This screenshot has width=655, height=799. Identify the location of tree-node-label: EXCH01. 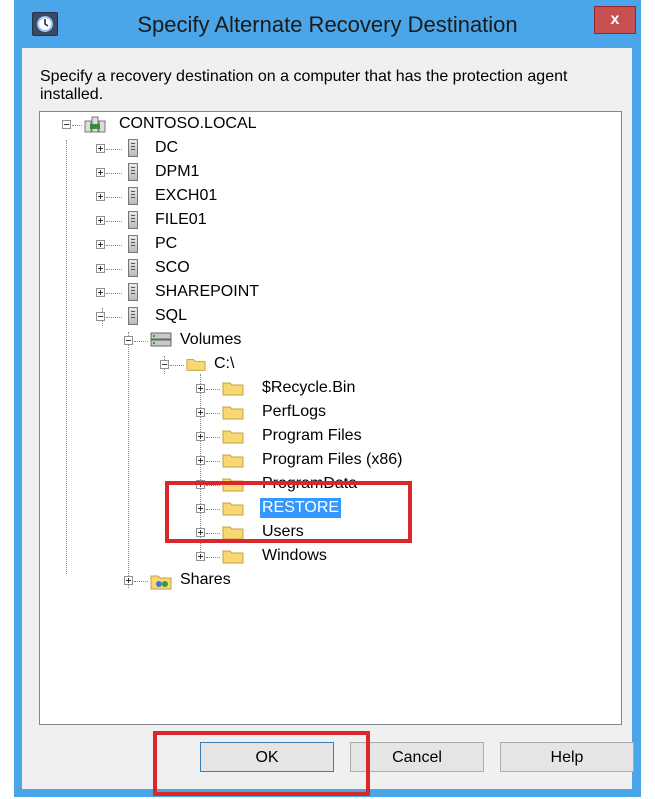
(186, 195).